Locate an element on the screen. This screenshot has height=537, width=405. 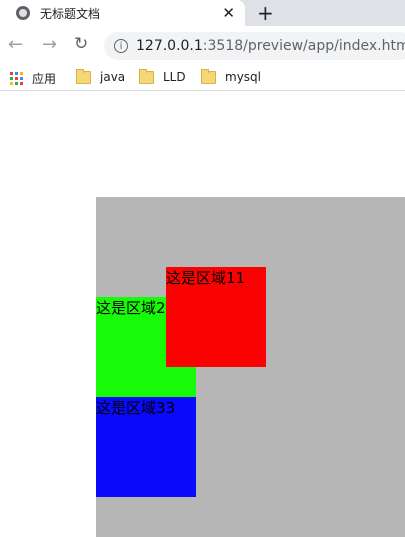
url-host: 127.0.0.1 is located at coordinates (169, 46).